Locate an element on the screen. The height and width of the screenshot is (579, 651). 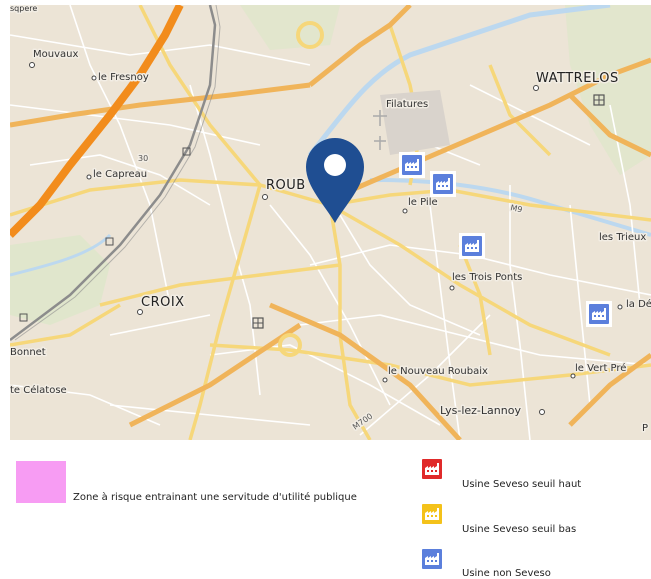
legend-label-non-seveso: Usine non Seveso is located at coordinates (506, 573).